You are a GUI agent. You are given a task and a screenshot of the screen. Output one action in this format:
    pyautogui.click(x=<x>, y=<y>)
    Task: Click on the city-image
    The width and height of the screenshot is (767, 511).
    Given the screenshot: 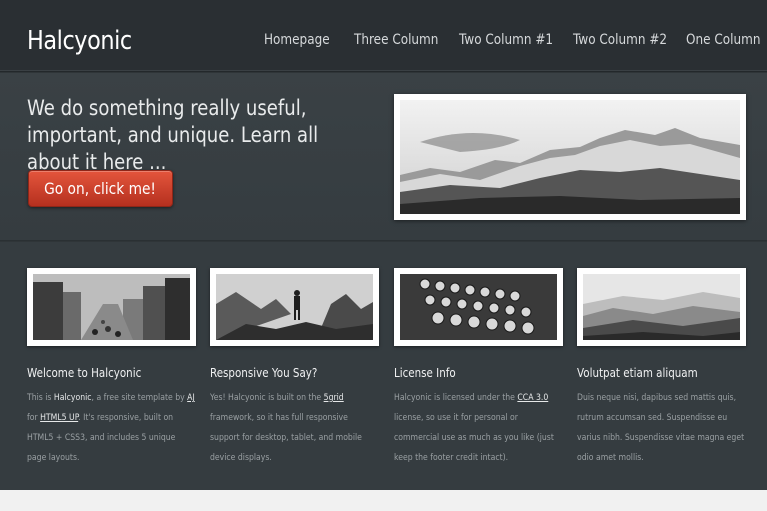 What is the action you would take?
    pyautogui.click(x=111, y=307)
    